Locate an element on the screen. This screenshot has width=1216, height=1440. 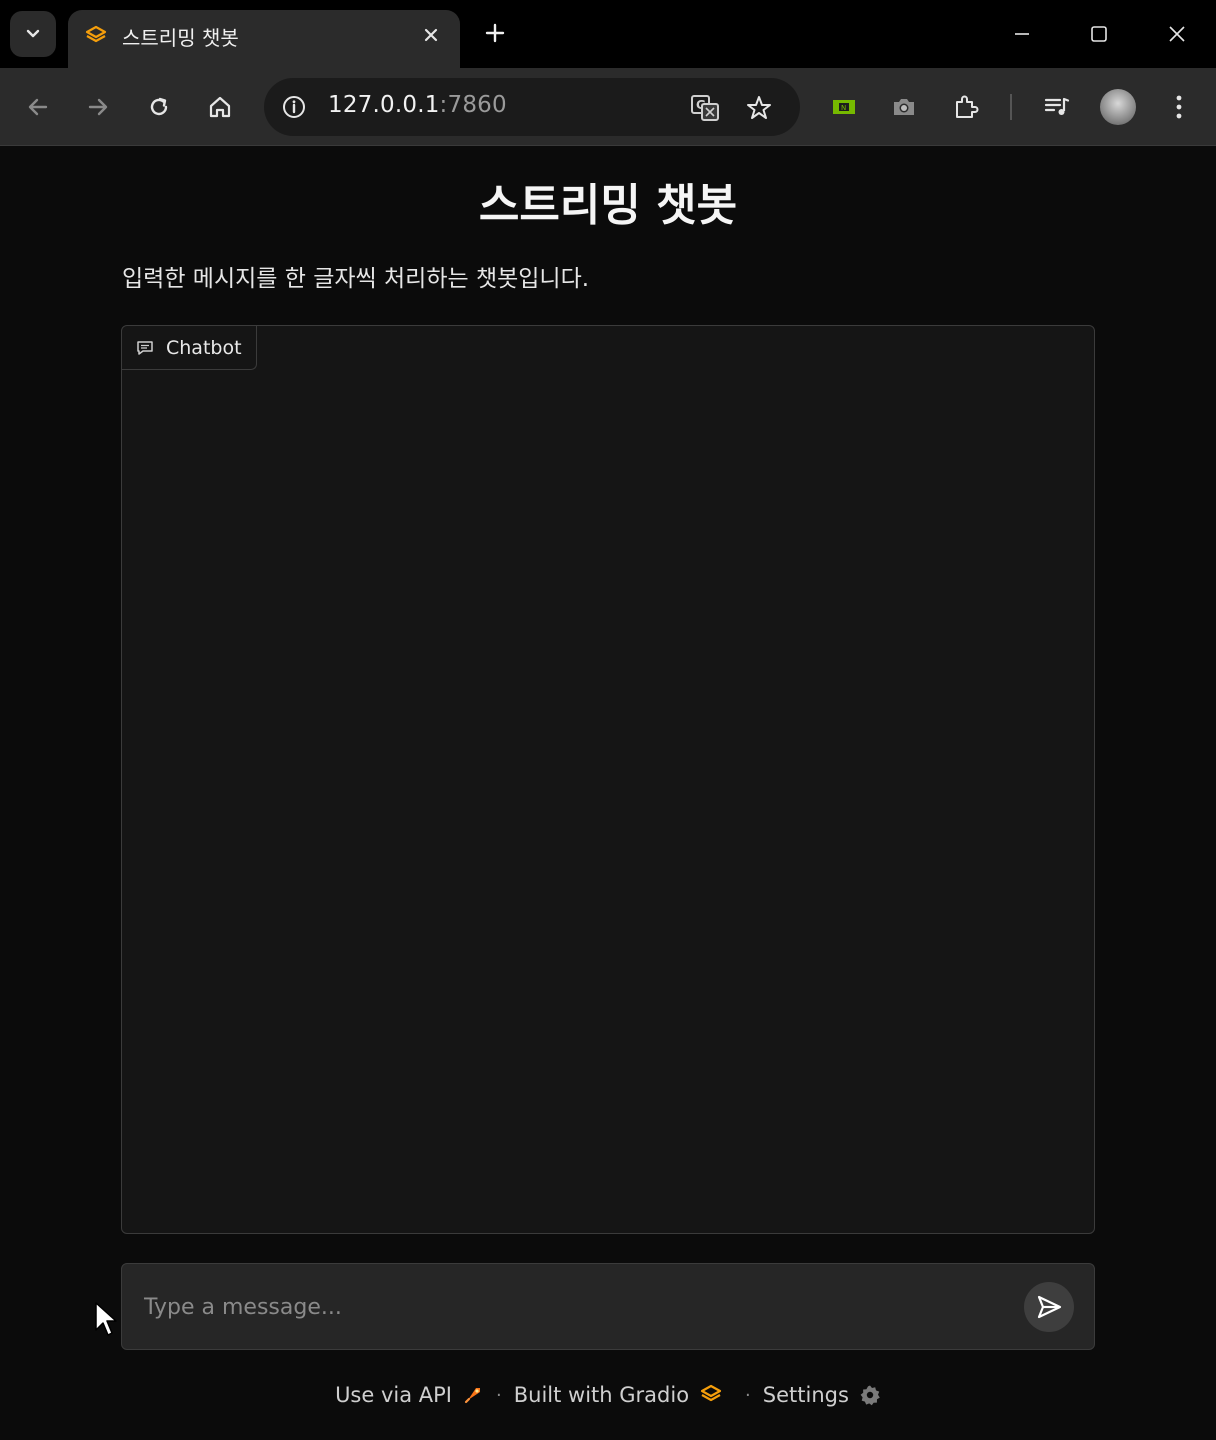
reload-icon is located at coordinates (159, 106).